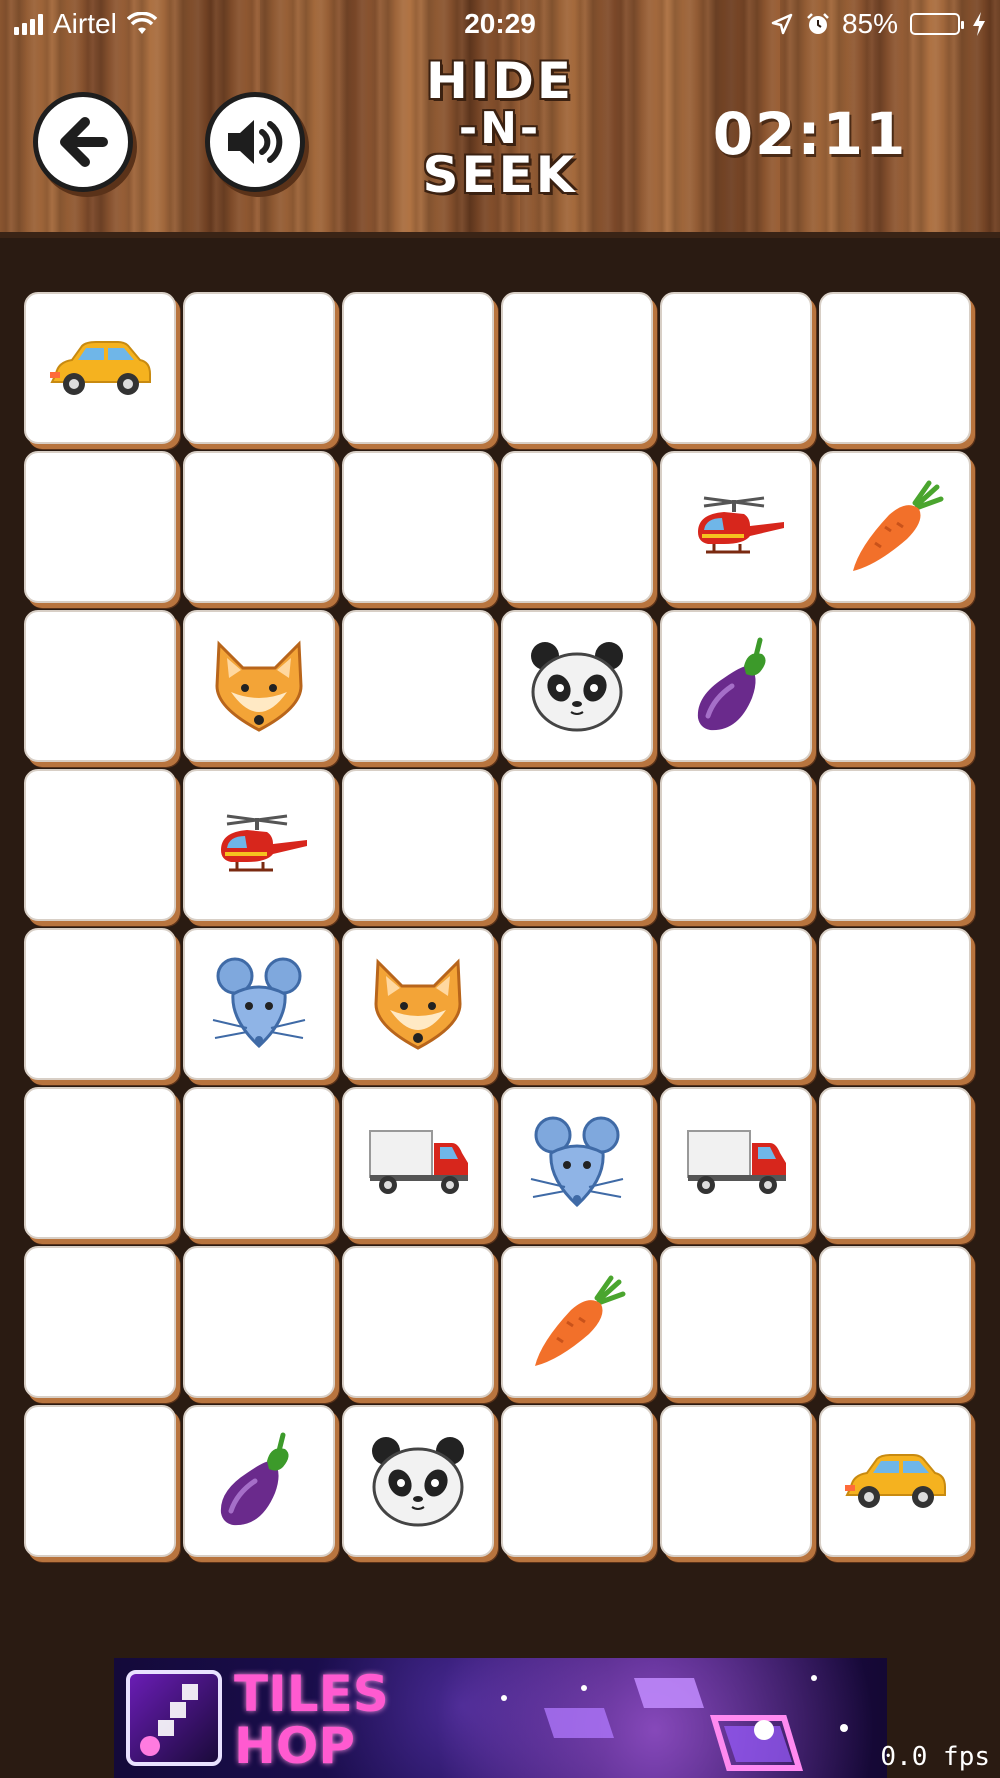 Image resolution: width=1000 pixels, height=1778 pixels. I want to click on alarm-clock-icon, so click(818, 23).